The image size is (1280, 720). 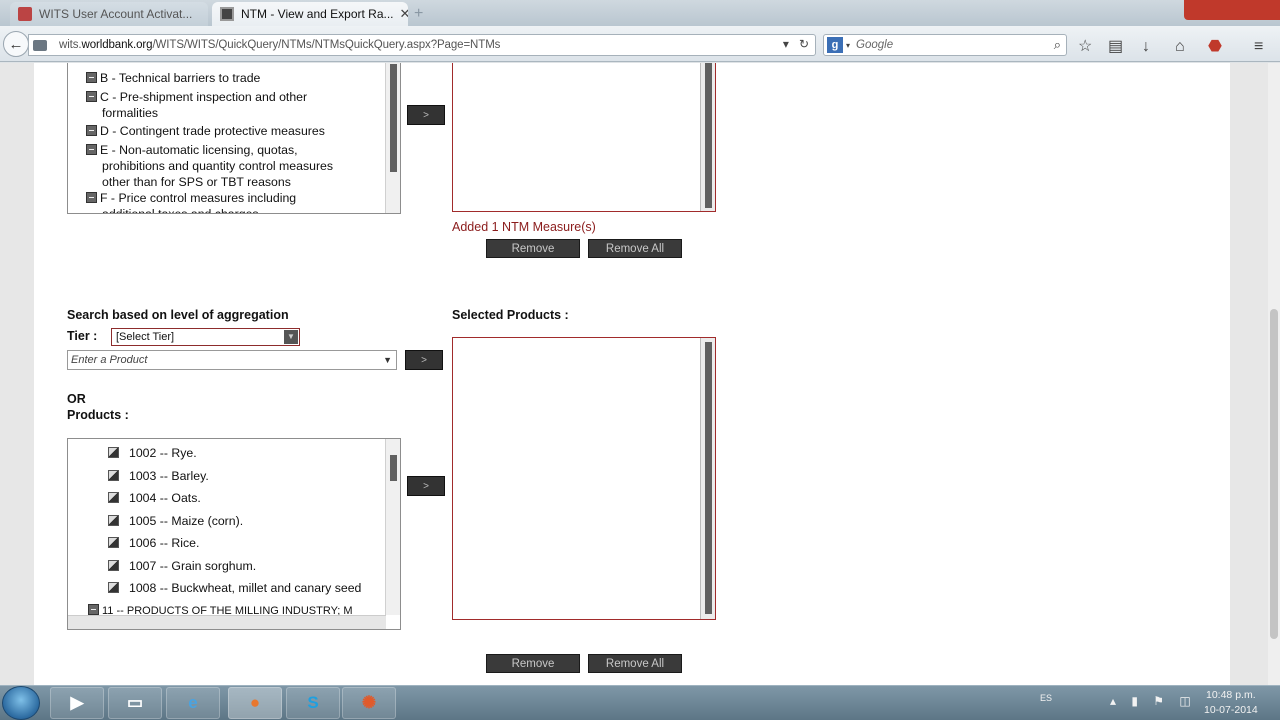 What do you see at coordinates (82, 336) in the screenshot?
I see `tier-label: Tier :` at bounding box center [82, 336].